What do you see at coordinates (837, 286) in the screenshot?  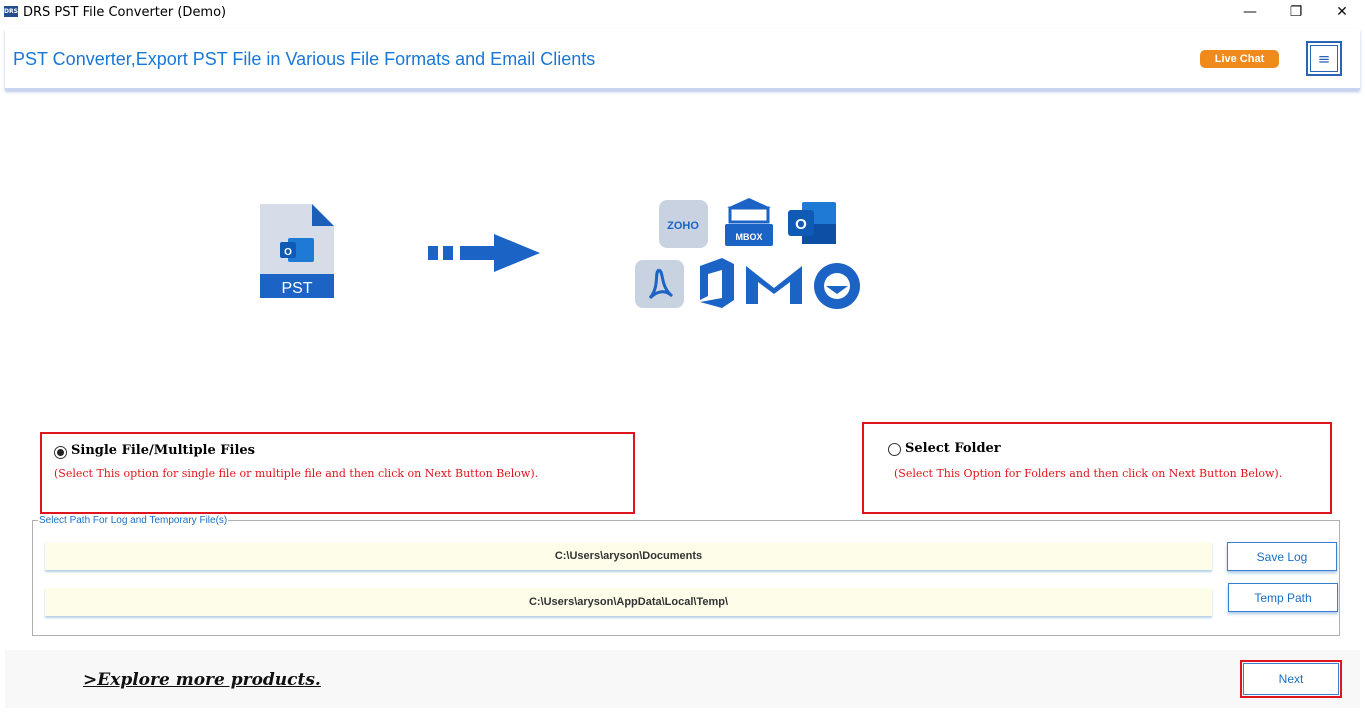 I see `thunderbird-icon` at bounding box center [837, 286].